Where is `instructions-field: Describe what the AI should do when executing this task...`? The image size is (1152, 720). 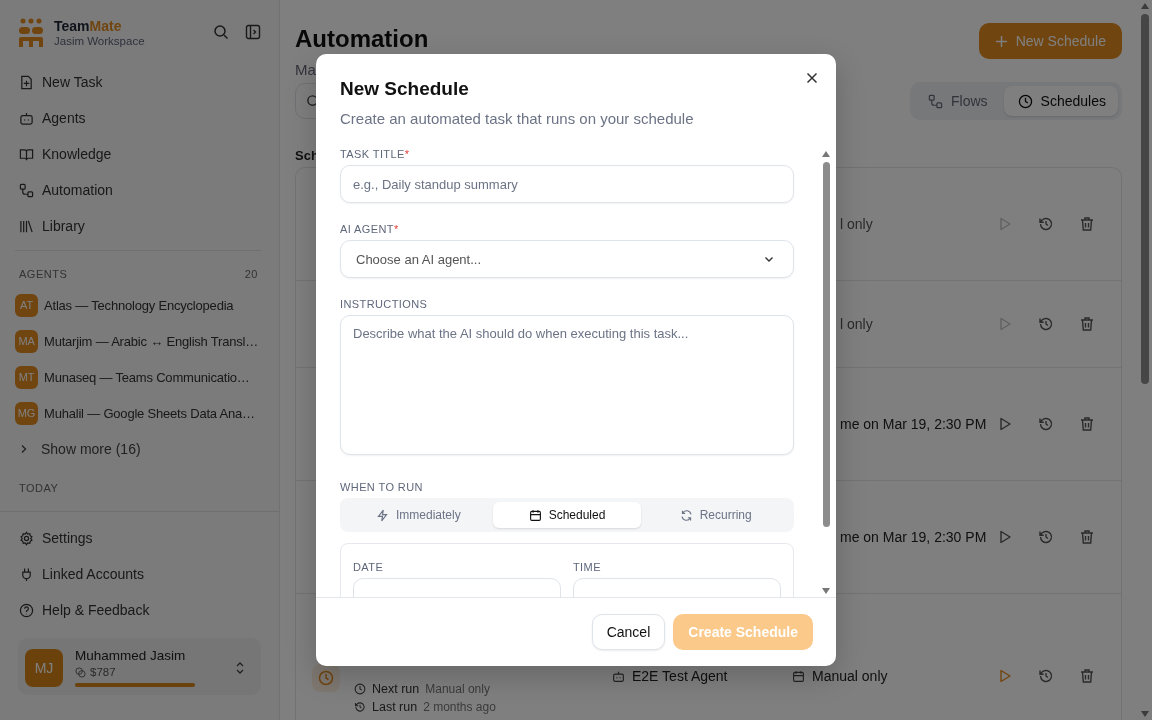
instructions-field: Describe what the AI should do when executing this task... is located at coordinates (567, 385).